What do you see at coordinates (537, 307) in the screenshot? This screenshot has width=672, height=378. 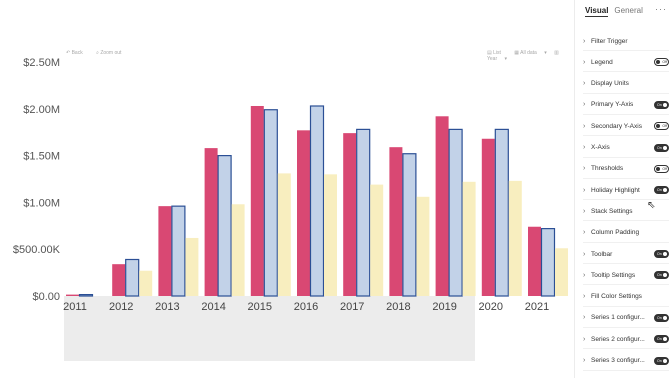 I see `x-tick-label: 2021` at bounding box center [537, 307].